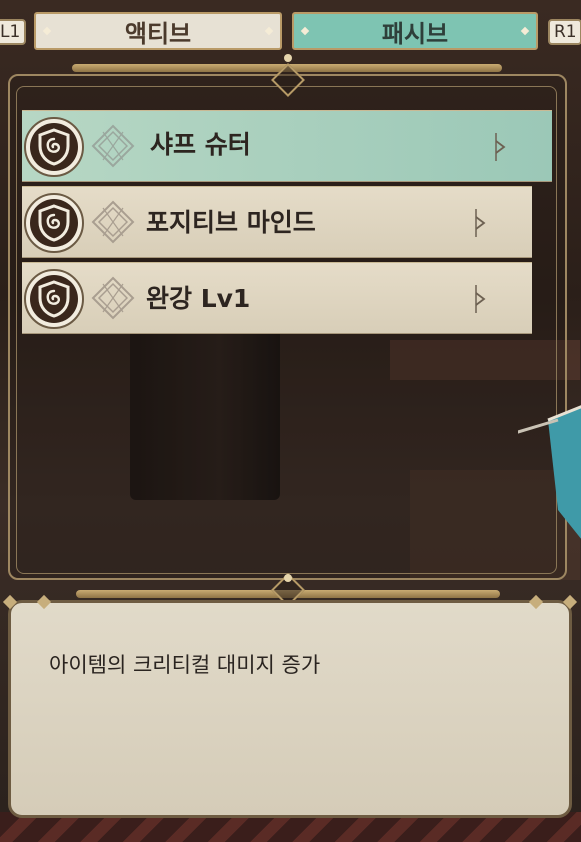 The image size is (581, 842). Describe the element at coordinates (287, 146) in the screenshot. I see `skill-row-sharp-shooter: 샤프 슈터` at that location.